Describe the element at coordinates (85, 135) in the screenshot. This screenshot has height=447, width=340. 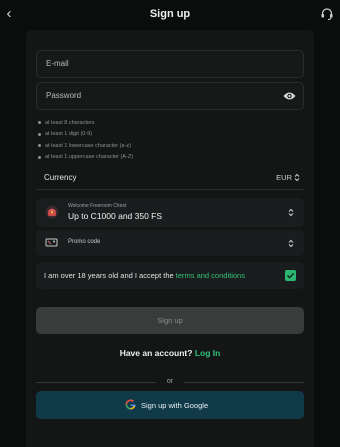
I see `password-rule: at least 1 digit (0-9)` at that location.